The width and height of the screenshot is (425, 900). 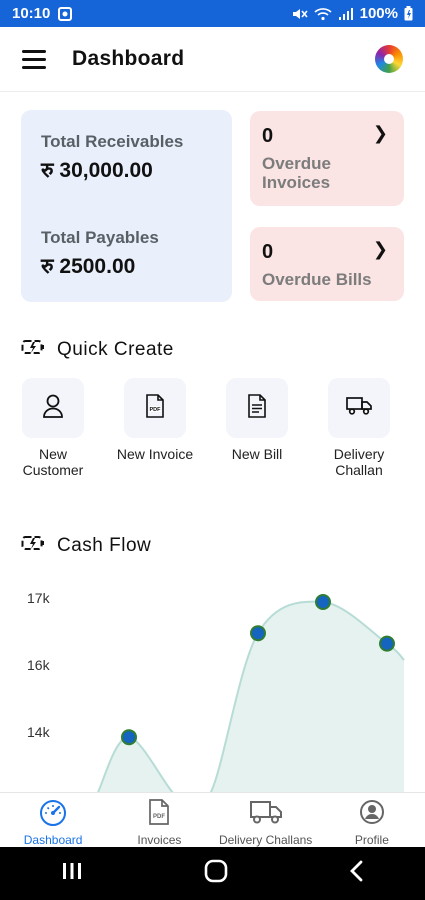 What do you see at coordinates (39, 732) in the screenshot?
I see `y-tick-label: 14k` at bounding box center [39, 732].